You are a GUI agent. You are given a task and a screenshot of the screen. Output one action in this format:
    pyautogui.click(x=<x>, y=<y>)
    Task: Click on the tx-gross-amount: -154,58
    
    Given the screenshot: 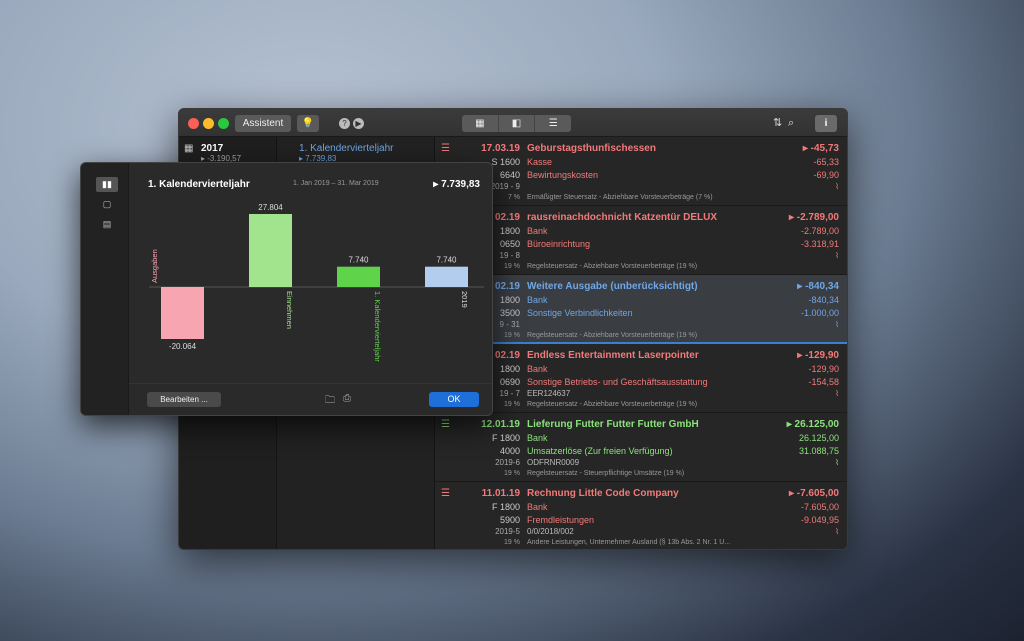 What is the action you would take?
    pyautogui.click(x=823, y=382)
    